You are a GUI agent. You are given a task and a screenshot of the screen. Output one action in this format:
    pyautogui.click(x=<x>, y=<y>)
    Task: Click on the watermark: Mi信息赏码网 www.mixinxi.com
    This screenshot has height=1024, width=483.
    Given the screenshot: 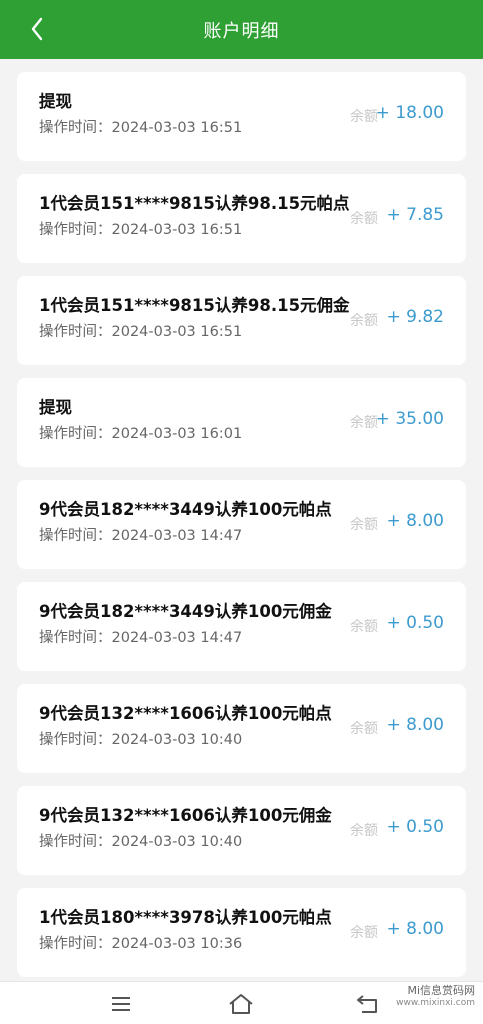 What is the action you would take?
    pyautogui.click(x=435, y=997)
    